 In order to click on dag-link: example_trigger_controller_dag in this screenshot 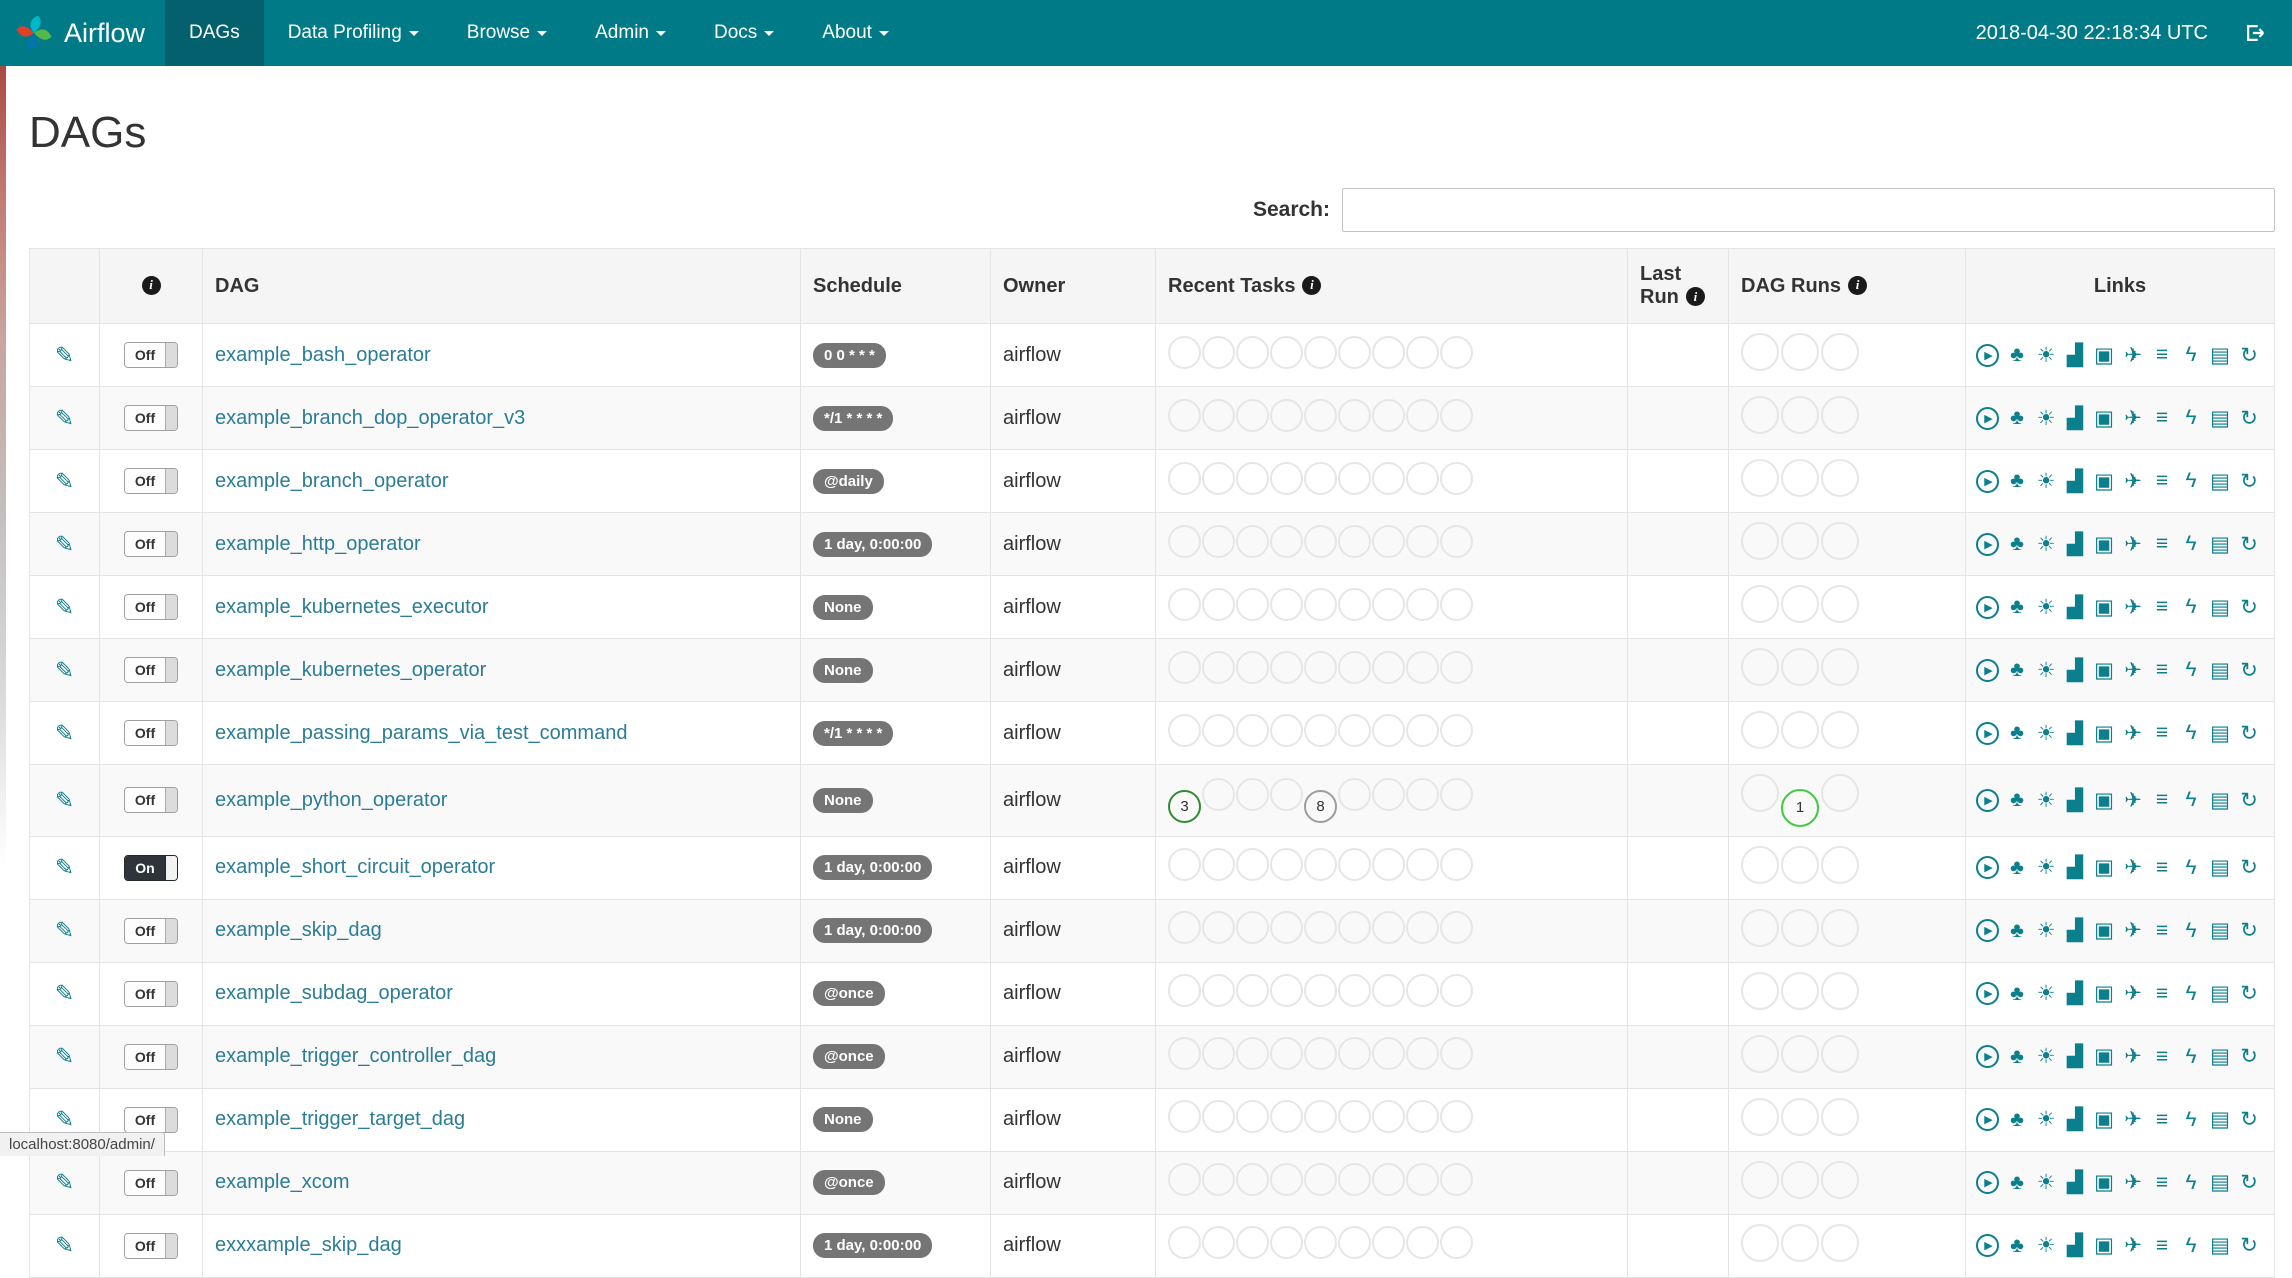, I will do `click(355, 1056)`.